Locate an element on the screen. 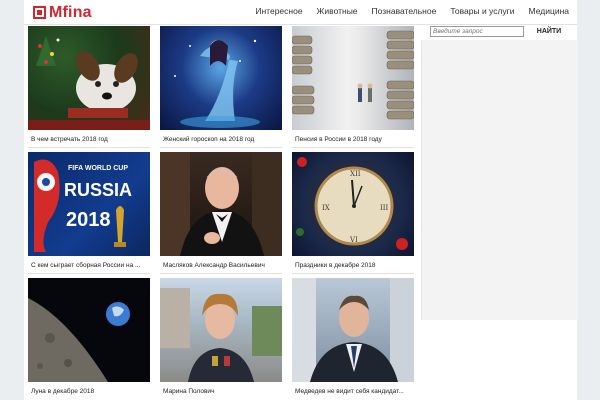 The image size is (600, 400). image-text-russia: RUSSIA is located at coordinates (98, 190).